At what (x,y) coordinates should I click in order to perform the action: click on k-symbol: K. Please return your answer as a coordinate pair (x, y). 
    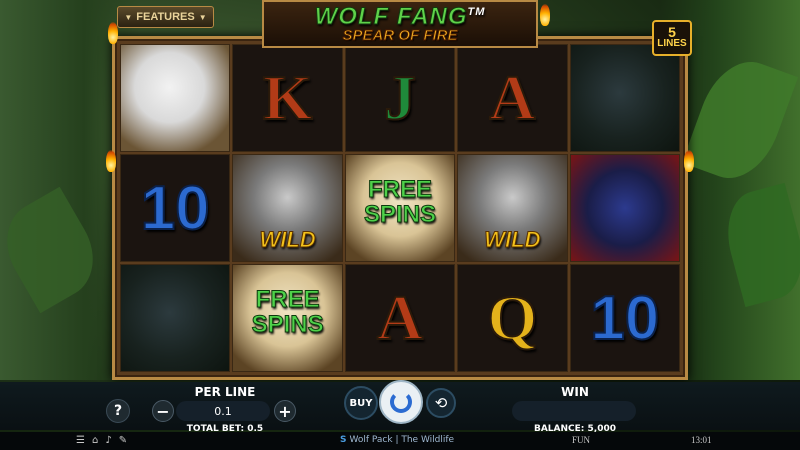
    Looking at the image, I should click on (288, 97).